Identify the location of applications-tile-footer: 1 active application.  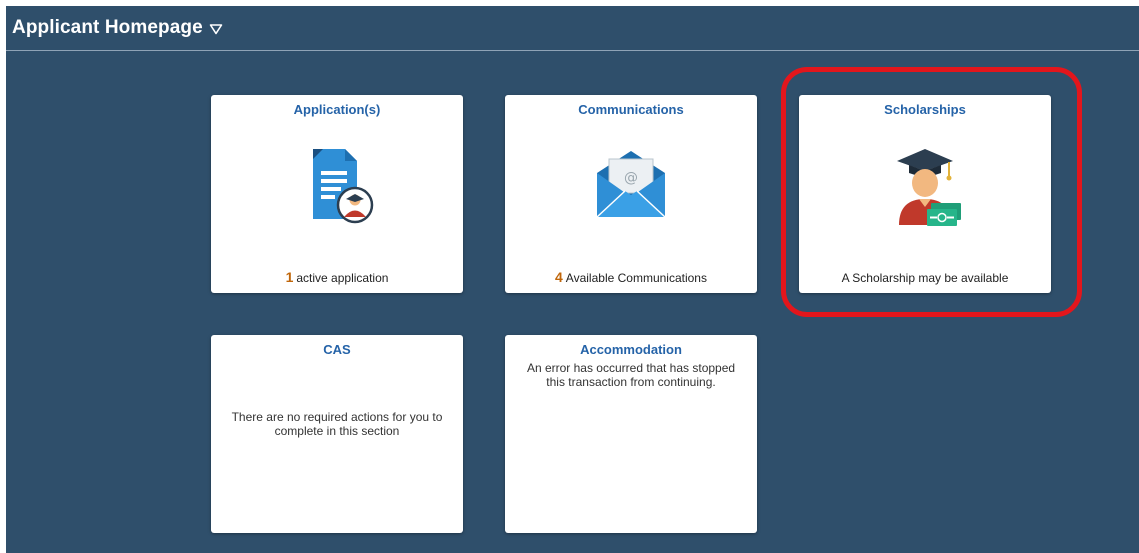
(337, 277).